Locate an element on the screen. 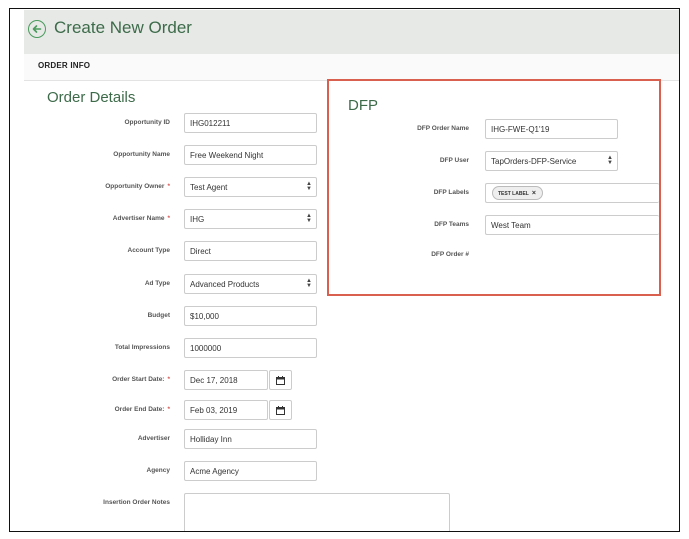 The image size is (689, 539). opportunity-name-label: Opportunity Name is located at coordinates (141, 154).